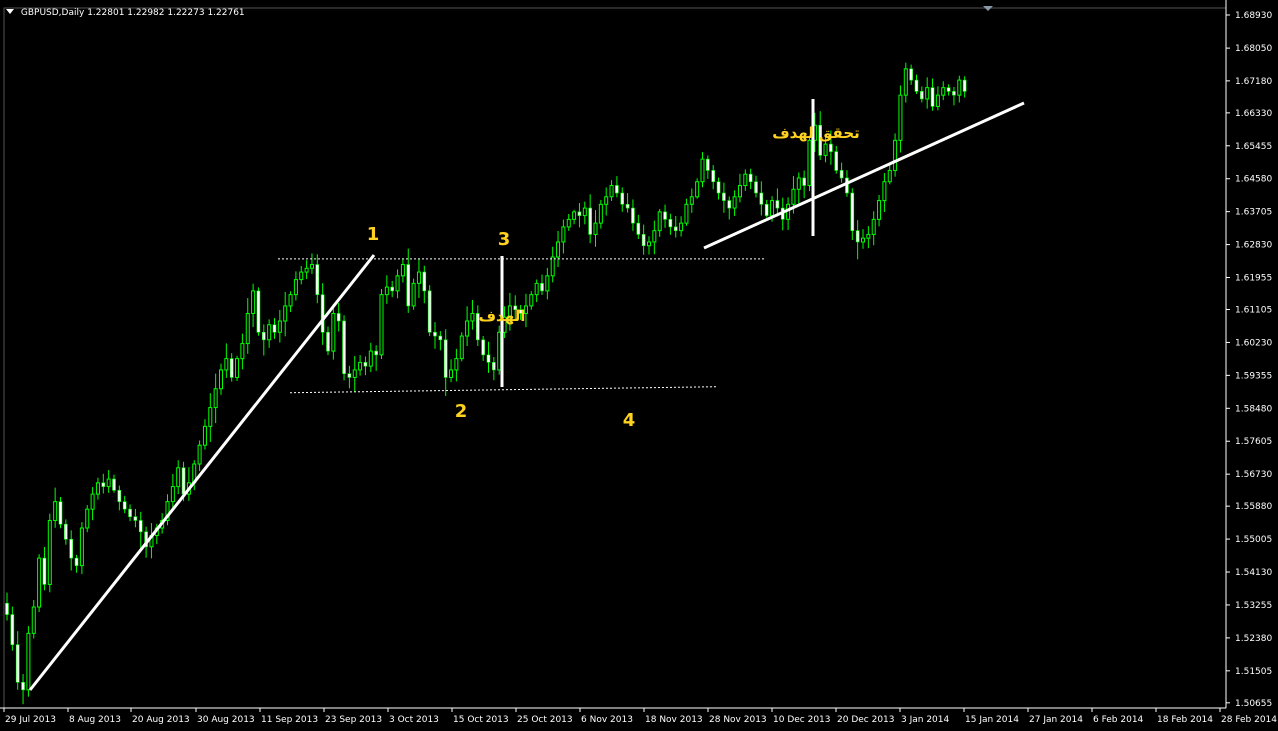 The image size is (1278, 731). What do you see at coordinates (10, 11) in the screenshot?
I see `dropdown-arrow-icon` at bounding box center [10, 11].